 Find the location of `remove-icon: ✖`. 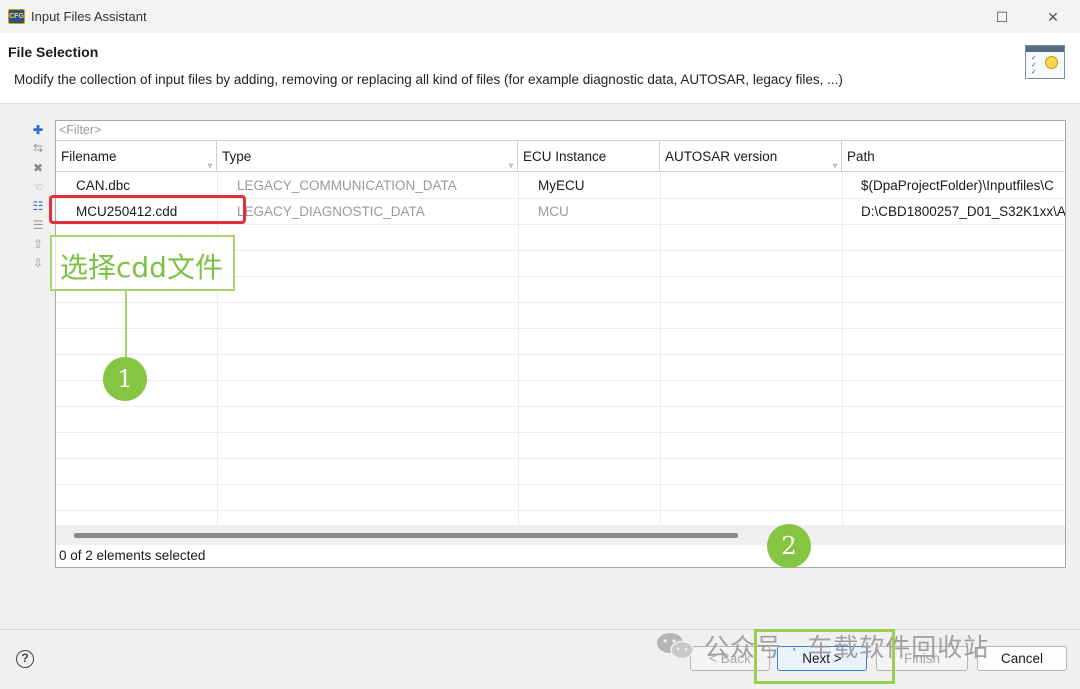

remove-icon: ✖ is located at coordinates (38, 168).